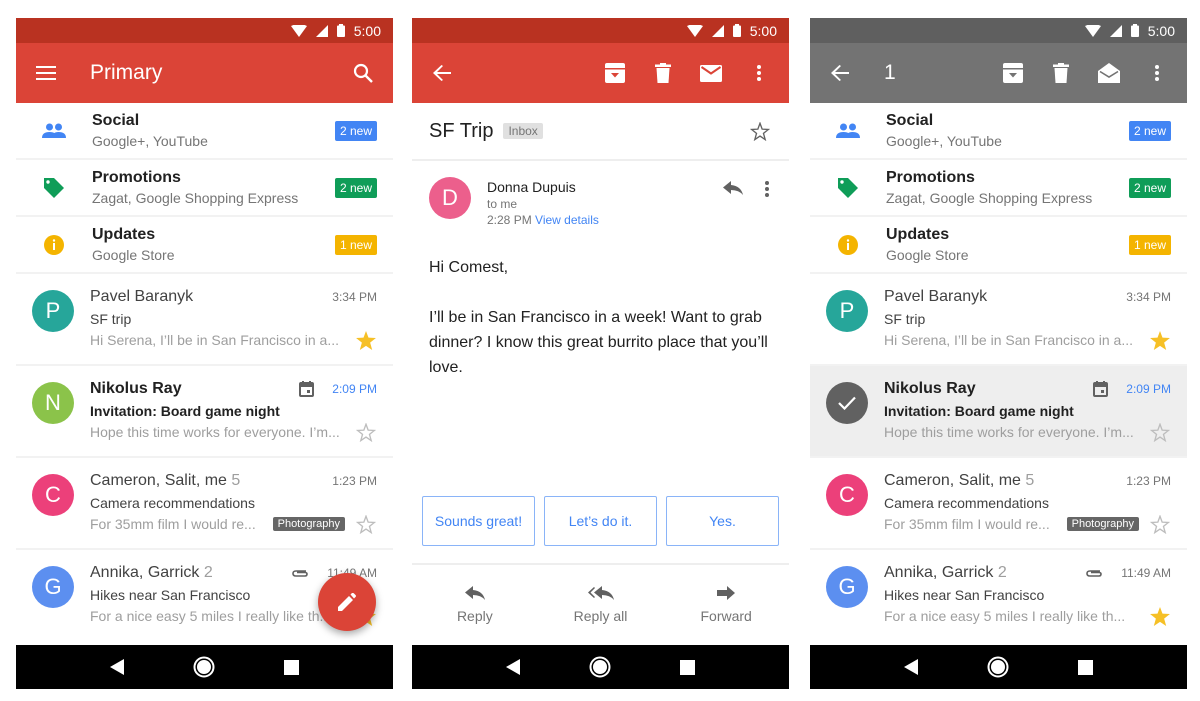 Image resolution: width=1200 pixels, height=701 pixels. Describe the element at coordinates (726, 605) in the screenshot. I see `forward-button: Forward` at that location.